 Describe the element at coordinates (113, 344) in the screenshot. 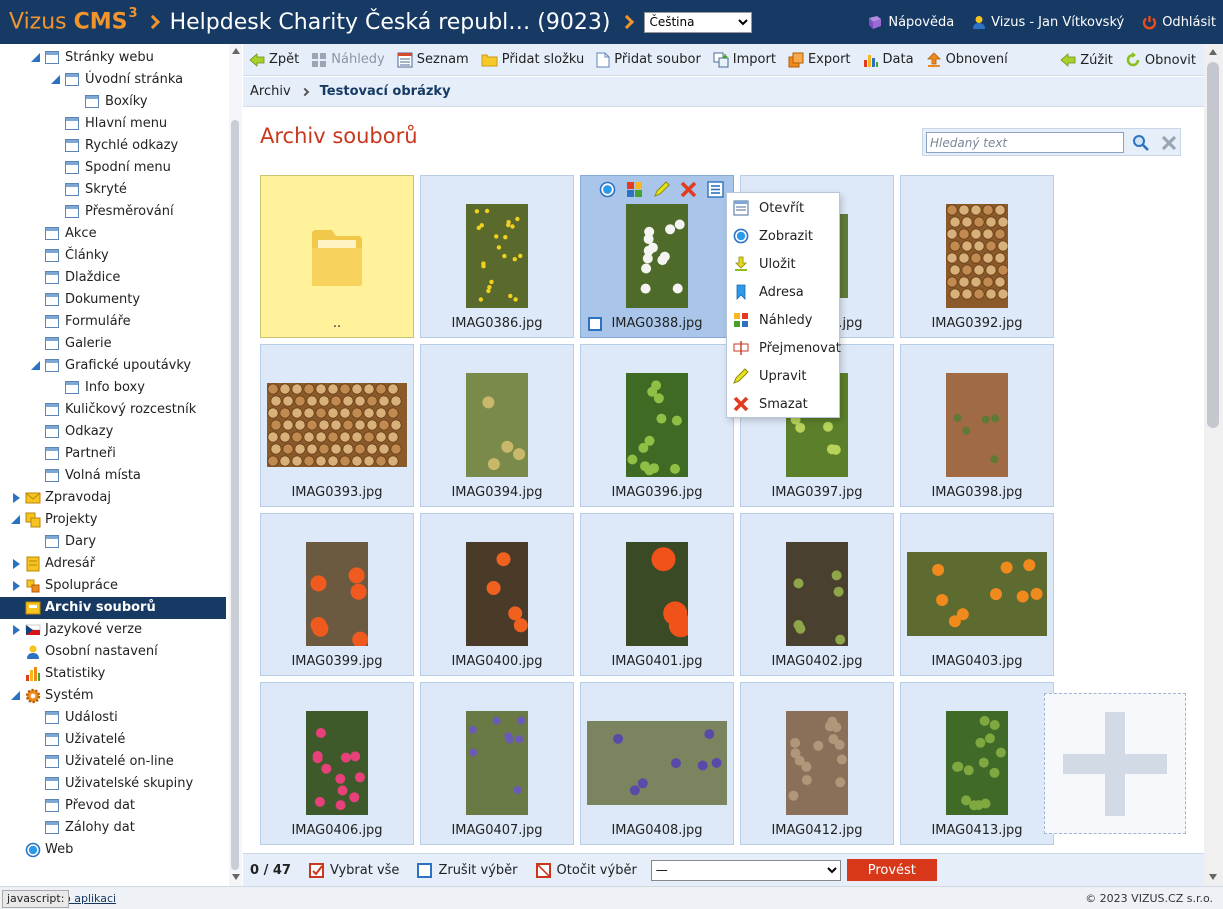

I see `sidebar-item: Galerie` at that location.